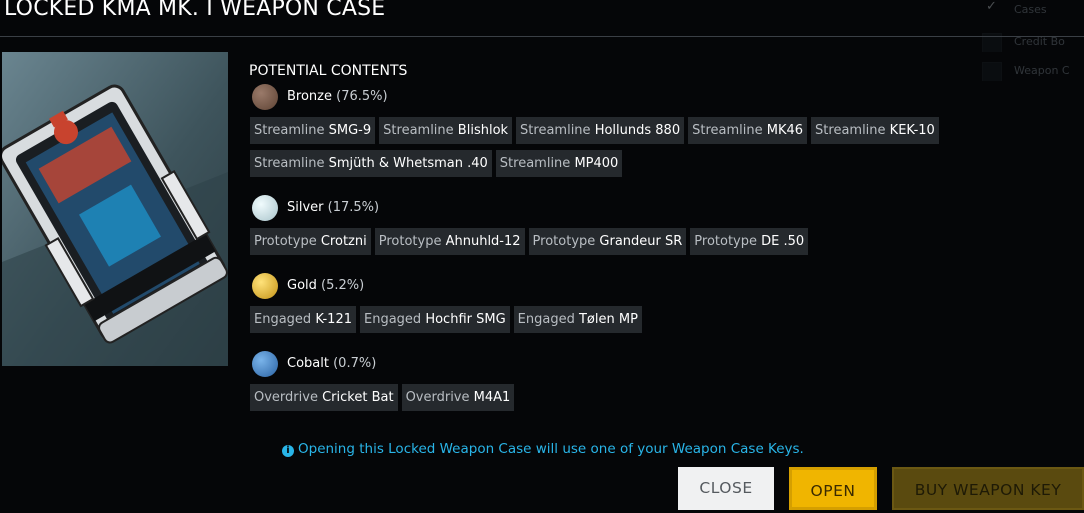  What do you see at coordinates (577, 319) in the screenshot?
I see `item-chip: Engaged Tølen MP` at bounding box center [577, 319].